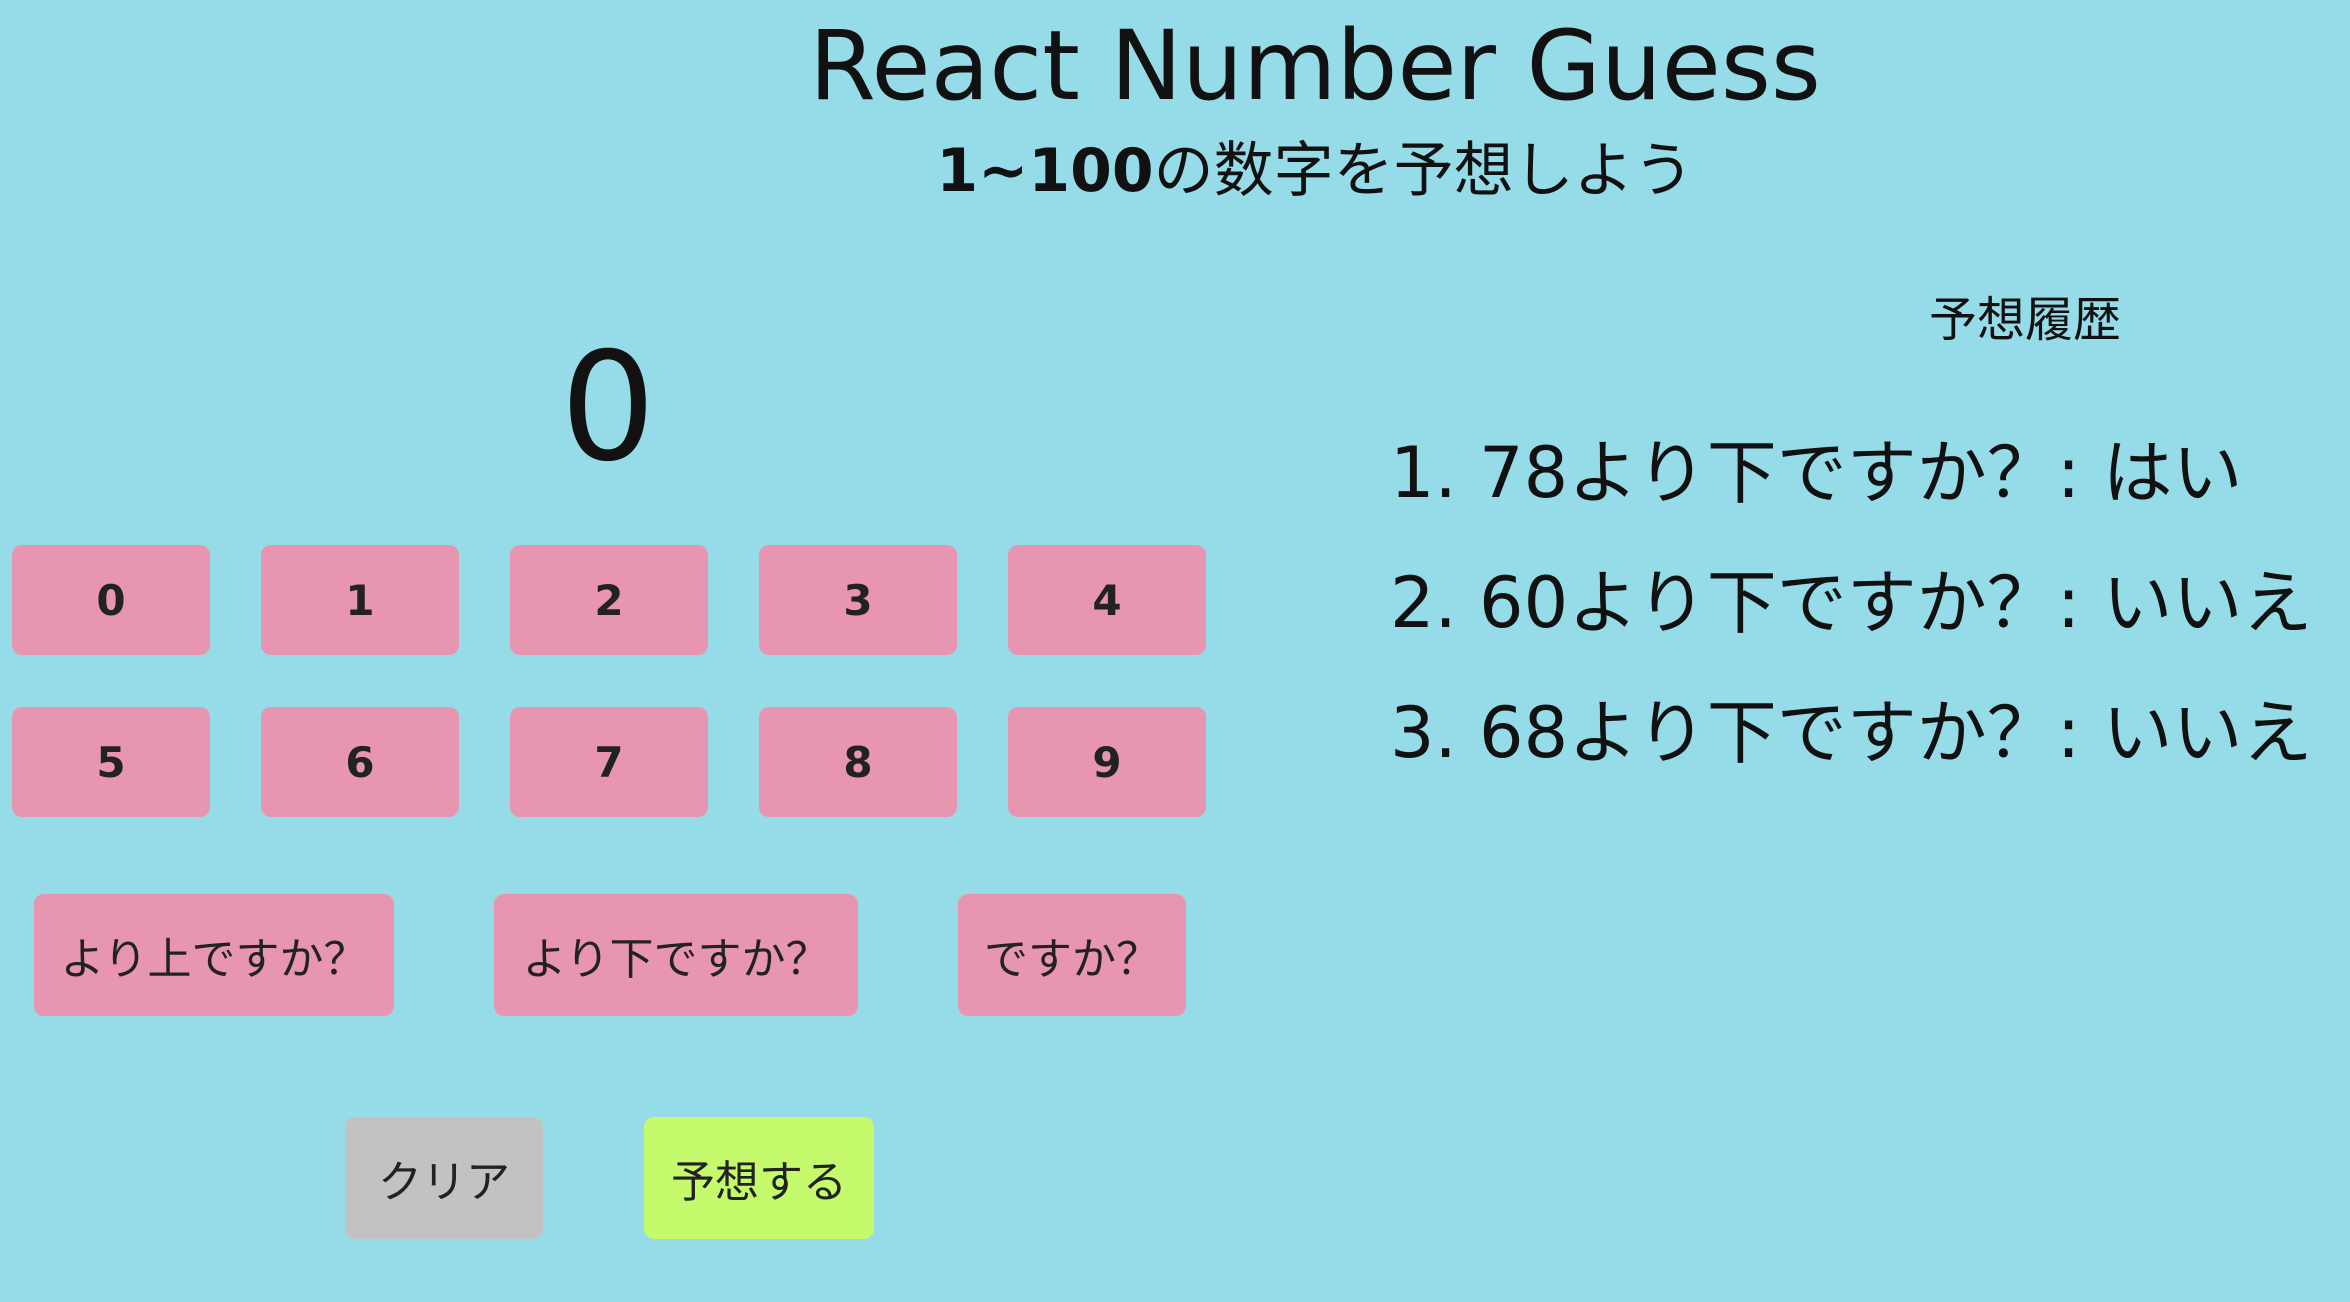 This screenshot has height=1302, width=2350. I want to click on digit-button-8: 8, so click(858, 762).